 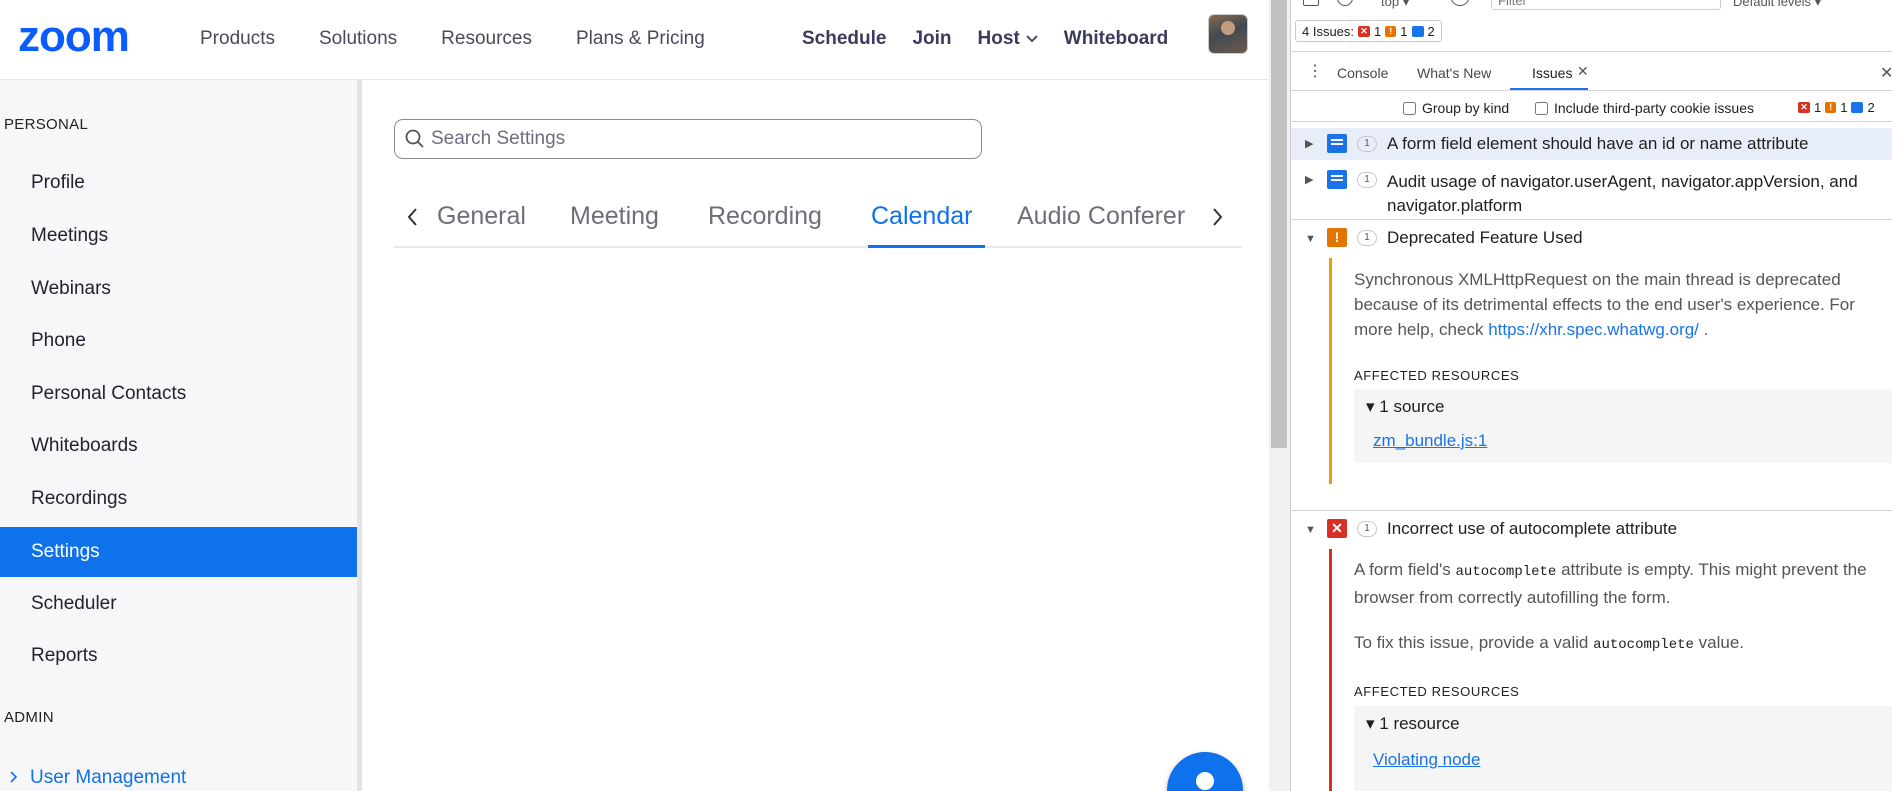 What do you see at coordinates (1315, 72) in the screenshot?
I see `more-tabs-icon: ⋮` at bounding box center [1315, 72].